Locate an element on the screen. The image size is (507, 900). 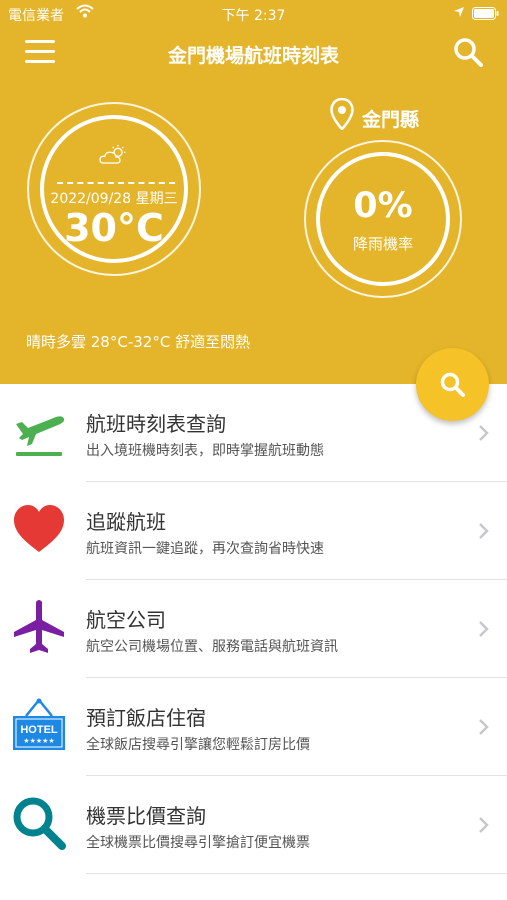
magnifier-icon is located at coordinates (39, 823).